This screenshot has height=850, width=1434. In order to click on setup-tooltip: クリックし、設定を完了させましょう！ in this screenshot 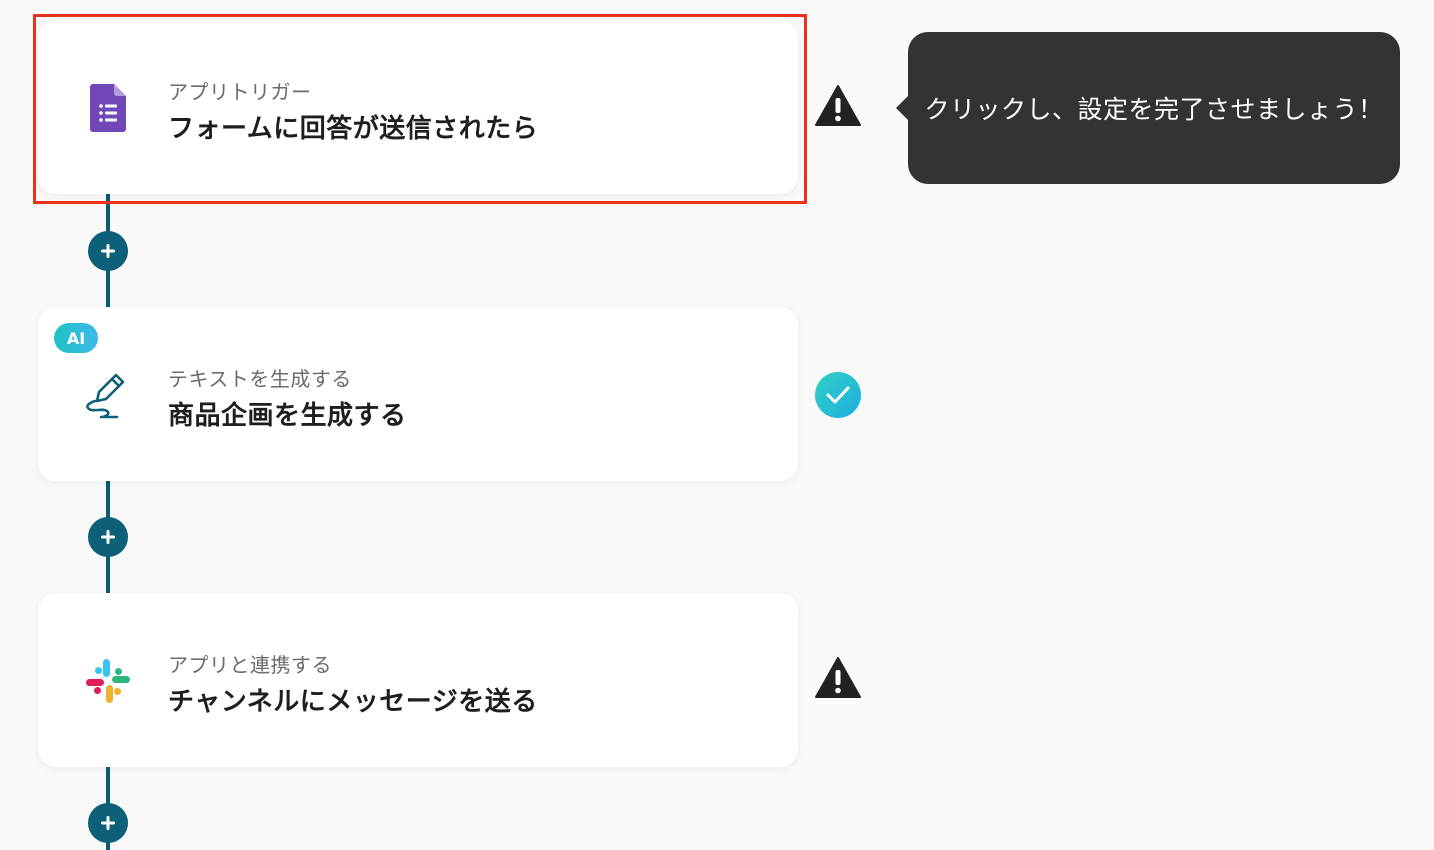, I will do `click(1148, 108)`.